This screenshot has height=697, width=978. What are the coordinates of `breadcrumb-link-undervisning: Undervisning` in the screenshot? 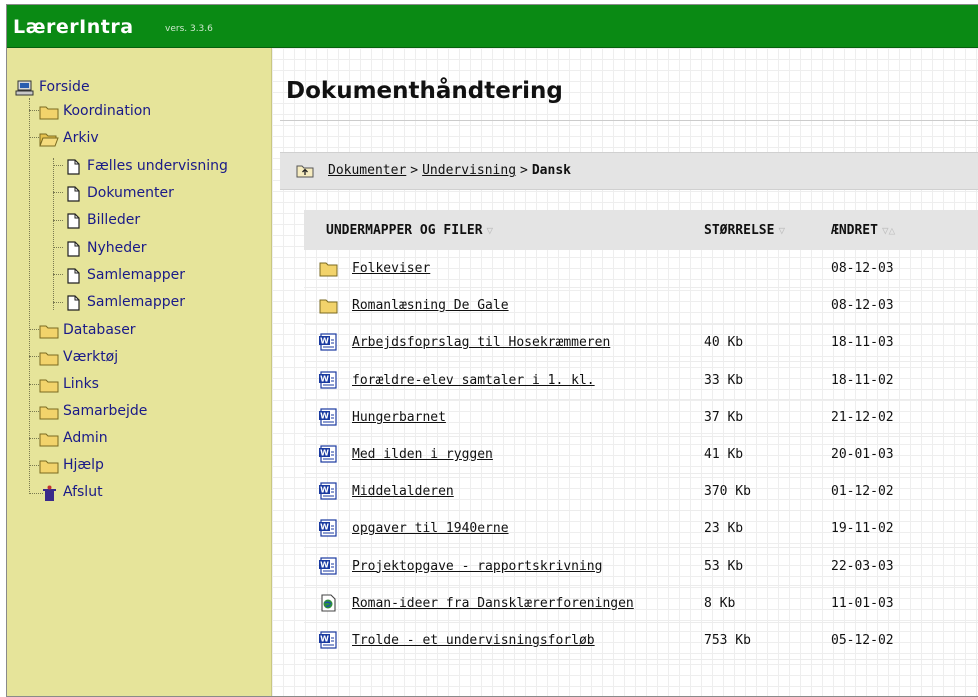 It's located at (469, 170).